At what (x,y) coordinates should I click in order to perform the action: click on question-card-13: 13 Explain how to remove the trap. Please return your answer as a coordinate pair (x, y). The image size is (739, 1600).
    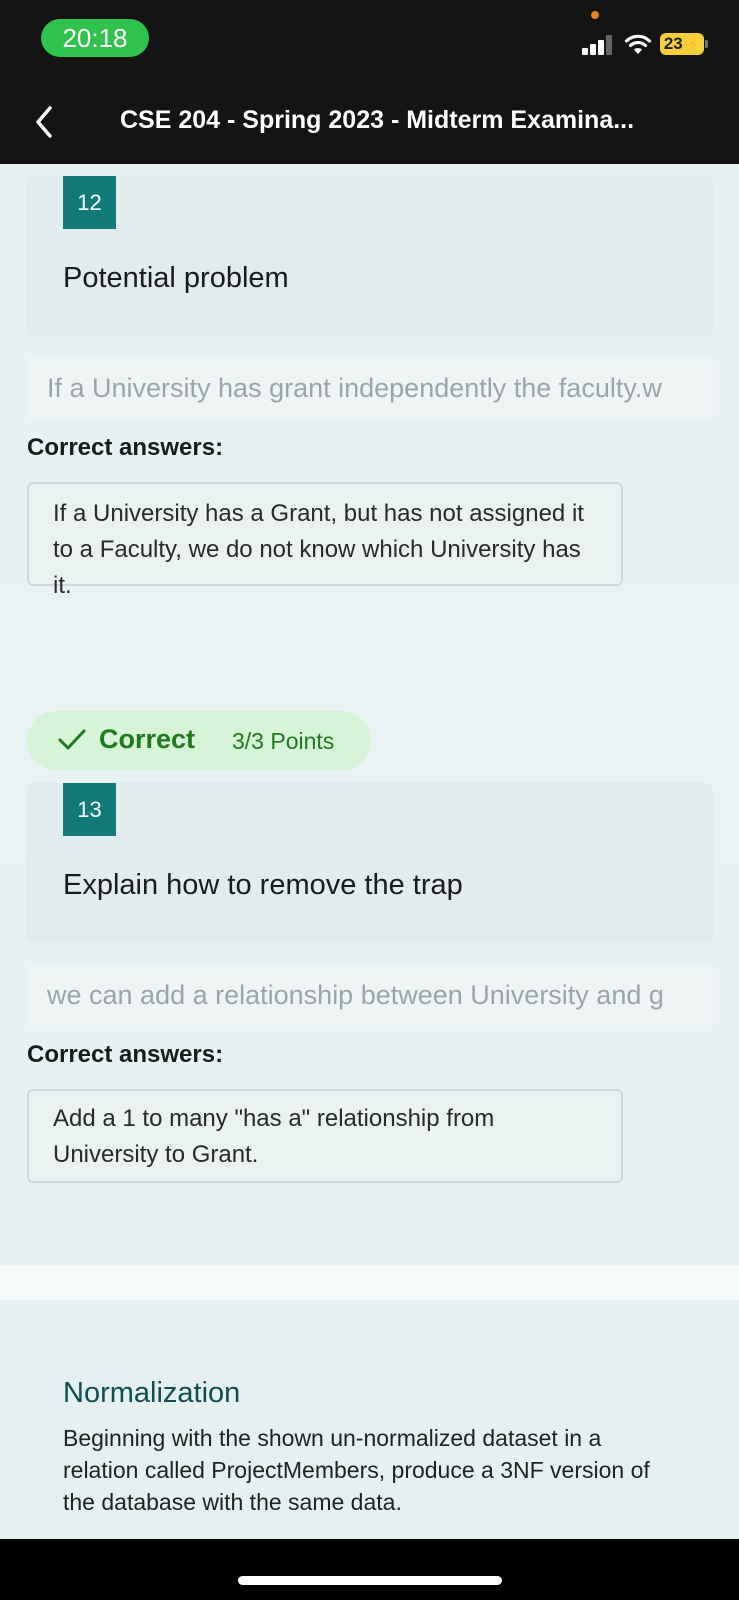
    Looking at the image, I should click on (370, 863).